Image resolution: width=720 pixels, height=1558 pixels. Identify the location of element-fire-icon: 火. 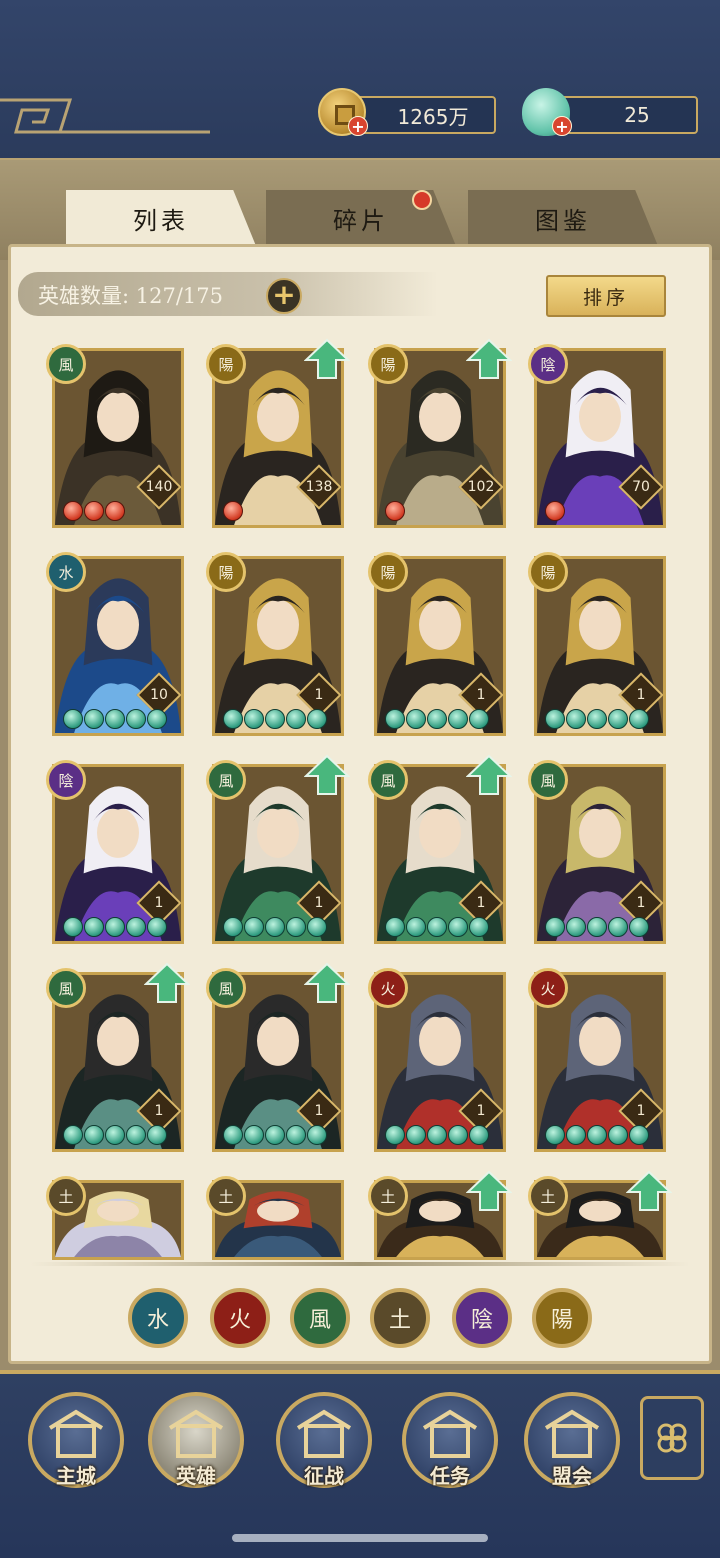
(548, 988).